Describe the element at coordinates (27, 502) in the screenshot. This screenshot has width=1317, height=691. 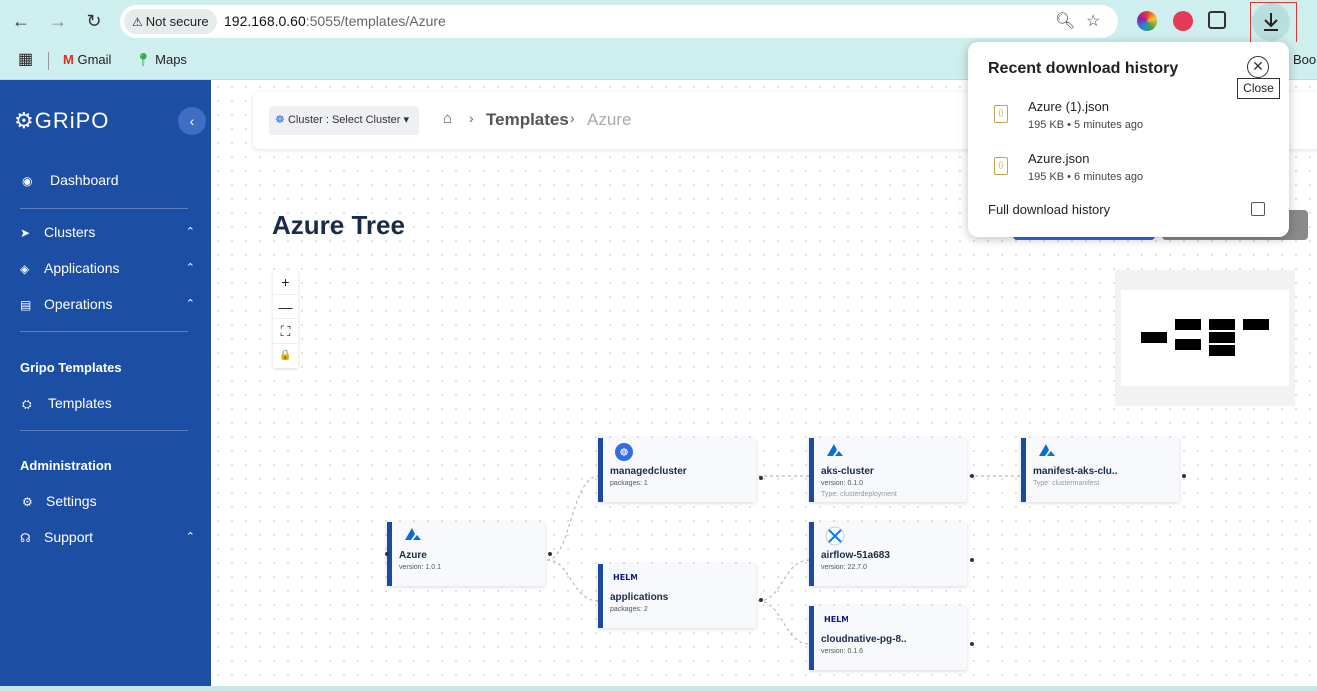
I see `gear-icon: ⚙` at that location.